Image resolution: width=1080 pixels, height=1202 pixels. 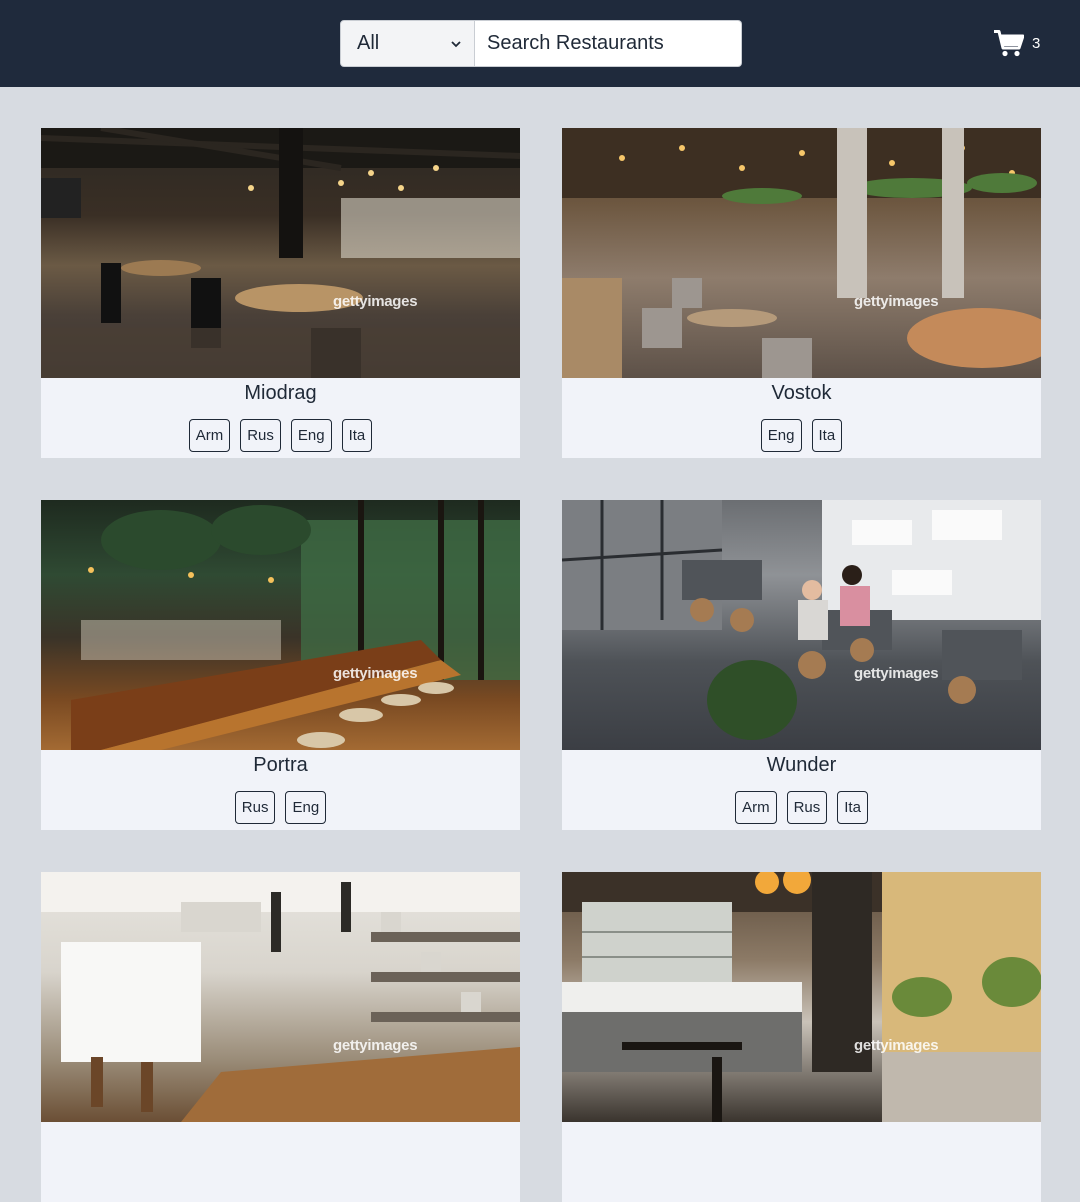 I want to click on restaurant-card: gettyimages Wunder Arm Rus Ita, so click(x=801, y=665).